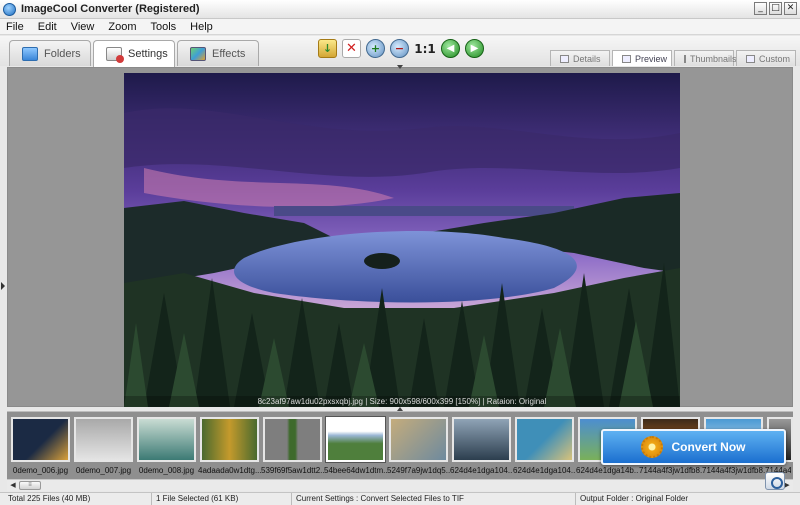 The width and height of the screenshot is (800, 505). What do you see at coordinates (40, 470) in the screenshot?
I see `thumbnail-caption: 0demo_006.jpg` at bounding box center [40, 470].